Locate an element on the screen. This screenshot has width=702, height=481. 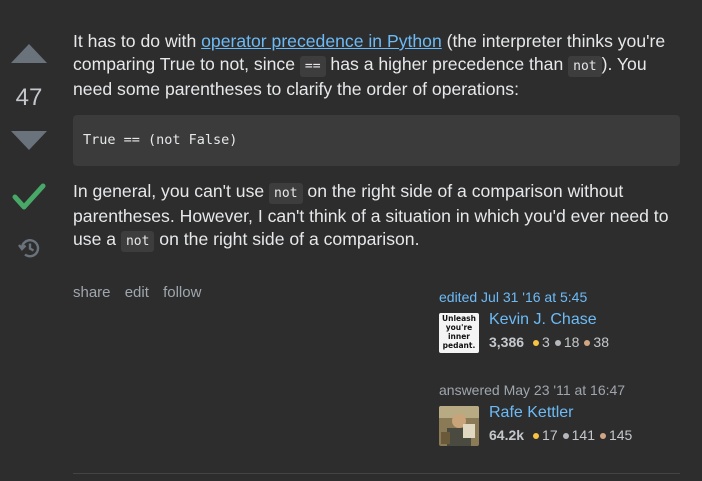
gold-badge-count: 3 is located at coordinates (546, 342).